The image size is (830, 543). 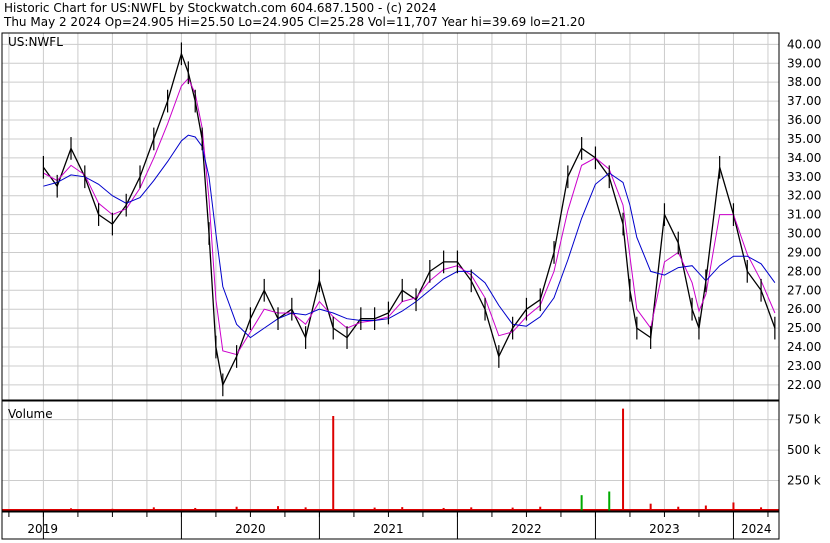 What do you see at coordinates (804, 290) in the screenshot?
I see `price-tick-label: 27.00` at bounding box center [804, 290].